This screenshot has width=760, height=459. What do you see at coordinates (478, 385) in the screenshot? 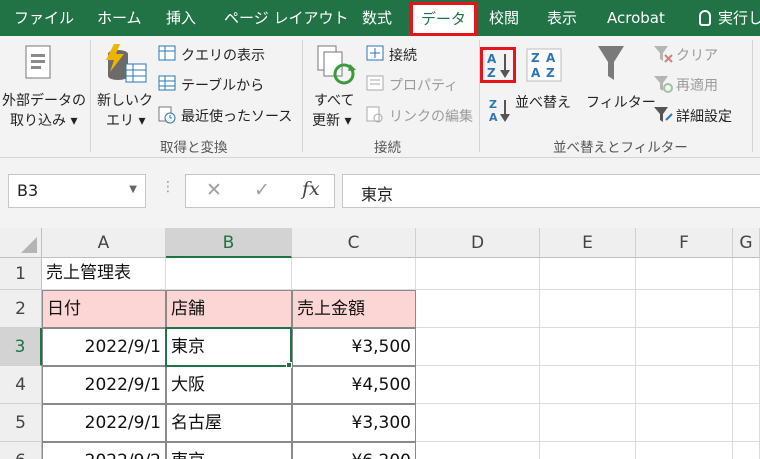
I see `cell-d4` at bounding box center [478, 385].